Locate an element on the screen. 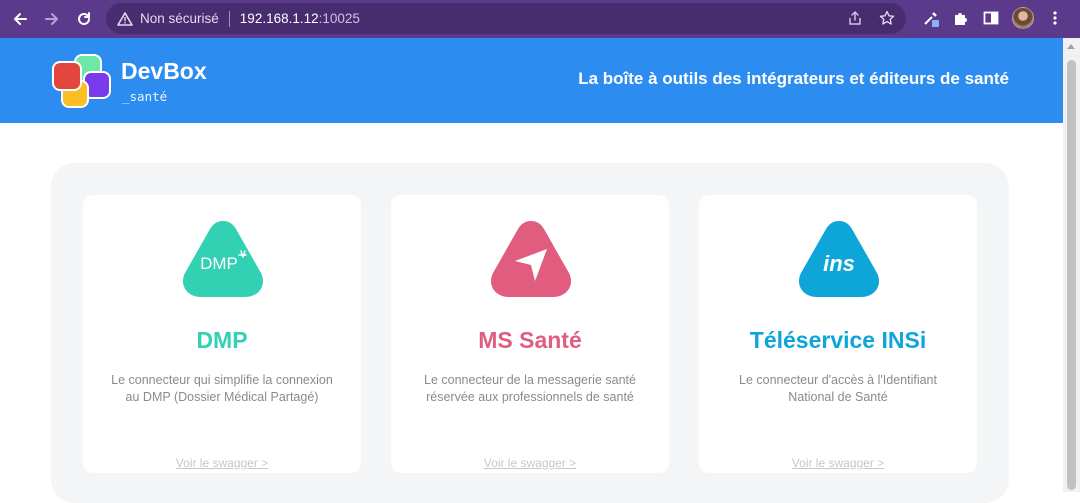 This screenshot has height=503, width=1080. forward-button is located at coordinates (52, 19).